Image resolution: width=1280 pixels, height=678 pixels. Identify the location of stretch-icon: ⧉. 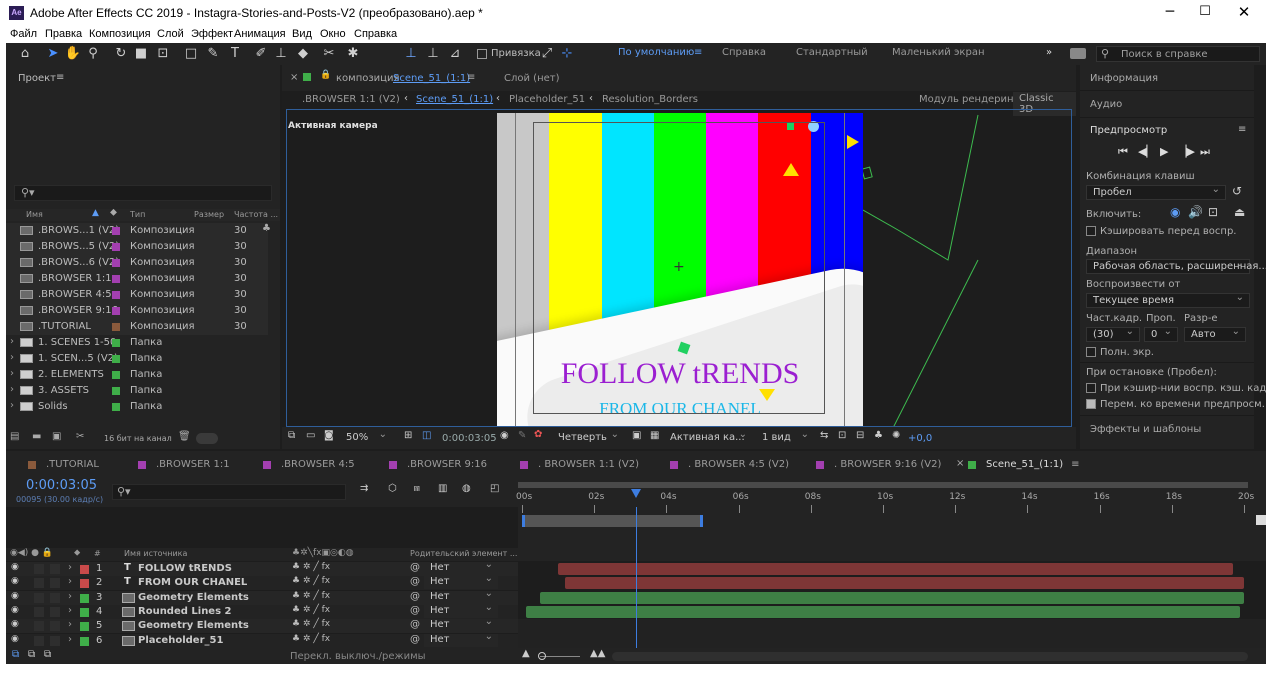
(47, 654).